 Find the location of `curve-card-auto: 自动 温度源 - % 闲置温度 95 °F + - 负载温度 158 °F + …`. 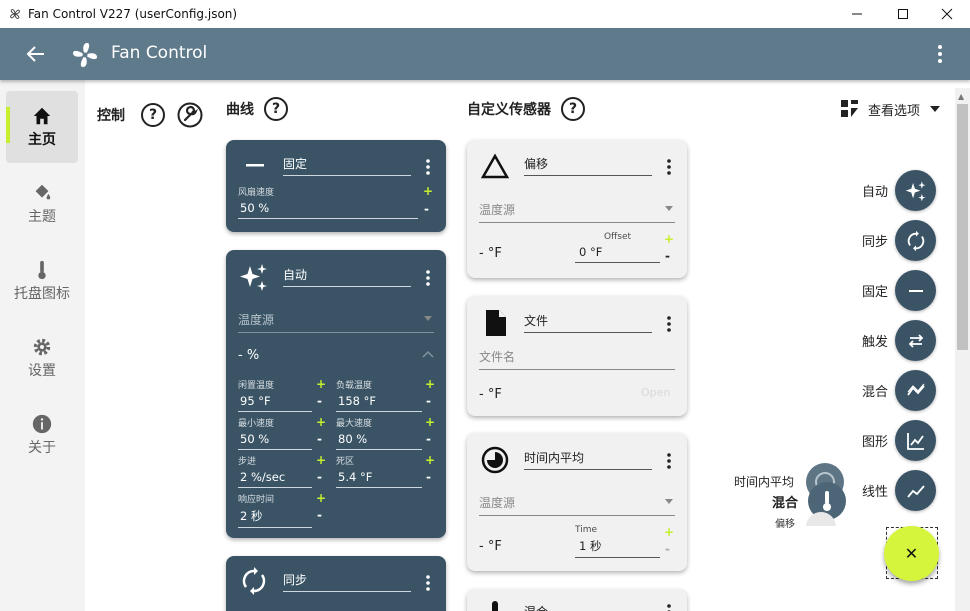

curve-card-auto: 自动 温度源 - % 闲置温度 95 °F + - 负载温度 158 °F + … is located at coordinates (336, 394).